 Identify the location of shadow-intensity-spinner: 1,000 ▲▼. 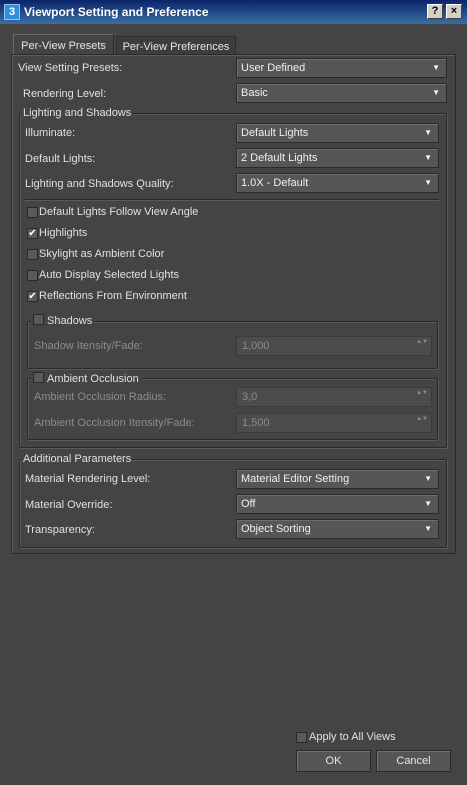
(334, 346).